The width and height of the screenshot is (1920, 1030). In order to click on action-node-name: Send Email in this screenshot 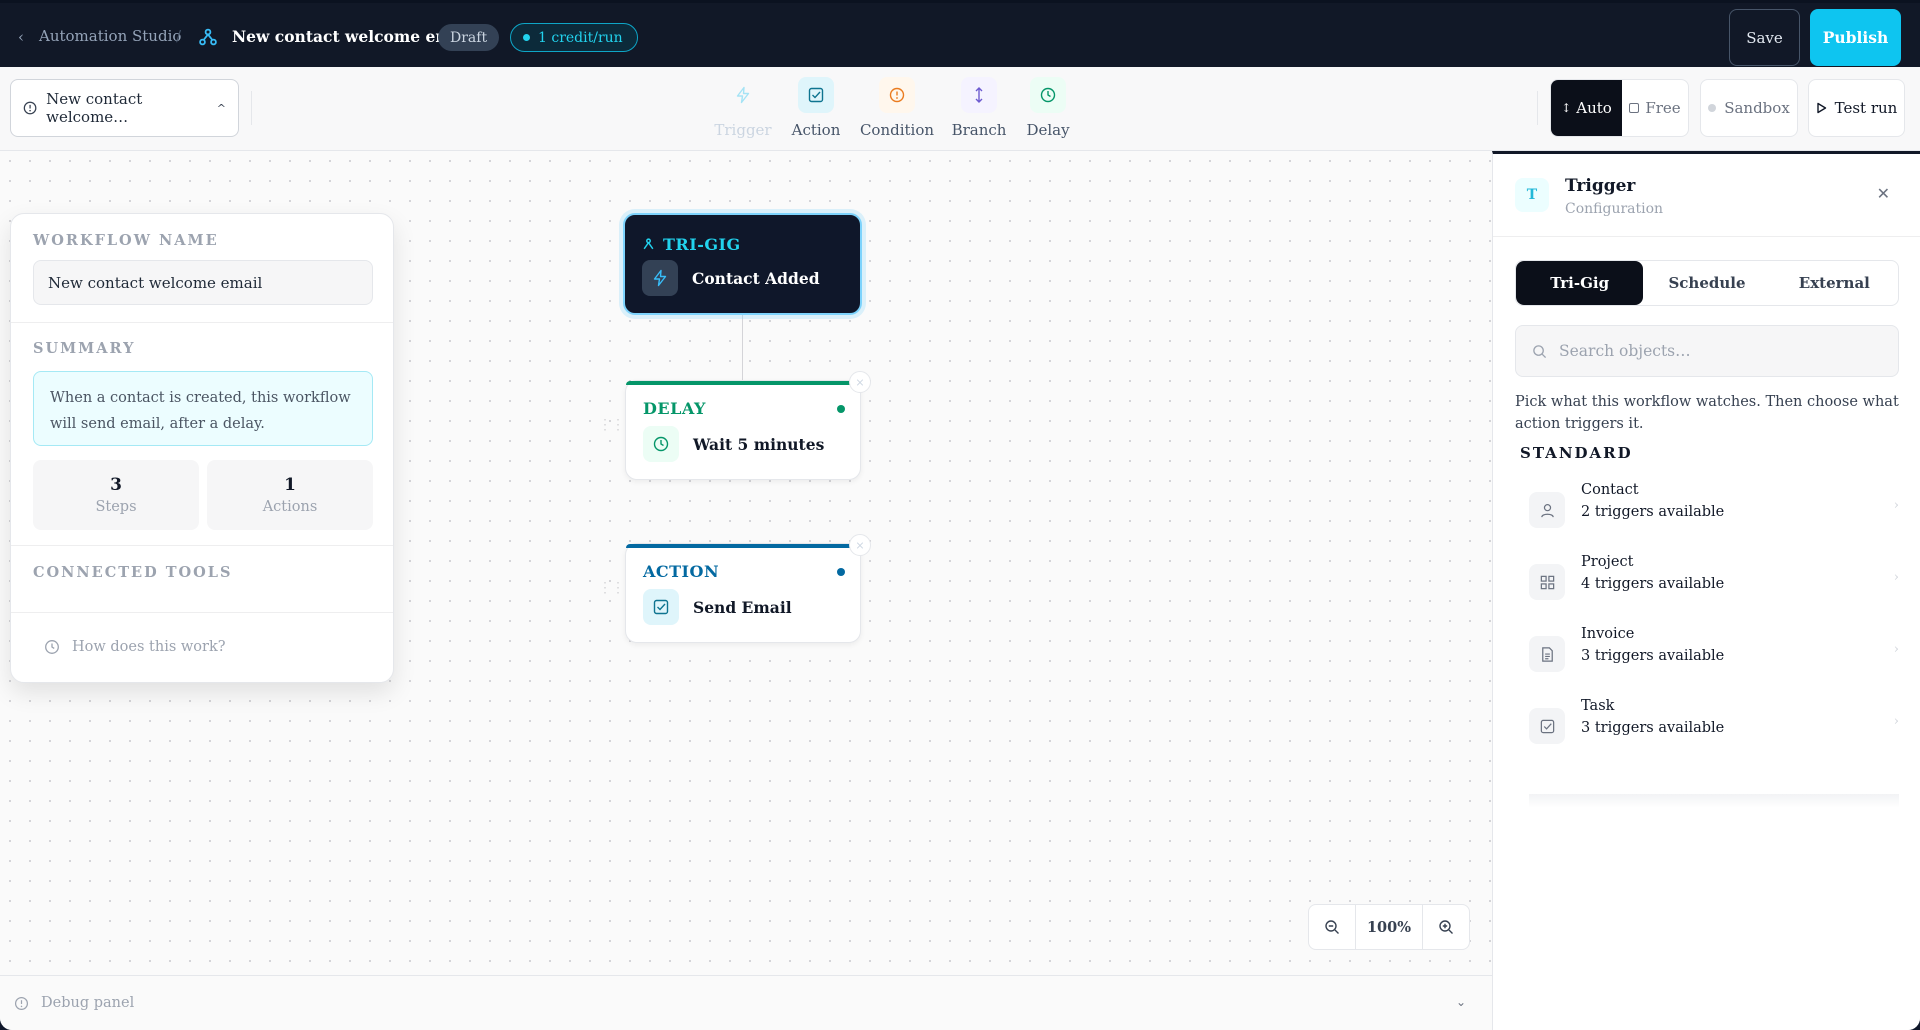, I will do `click(742, 607)`.